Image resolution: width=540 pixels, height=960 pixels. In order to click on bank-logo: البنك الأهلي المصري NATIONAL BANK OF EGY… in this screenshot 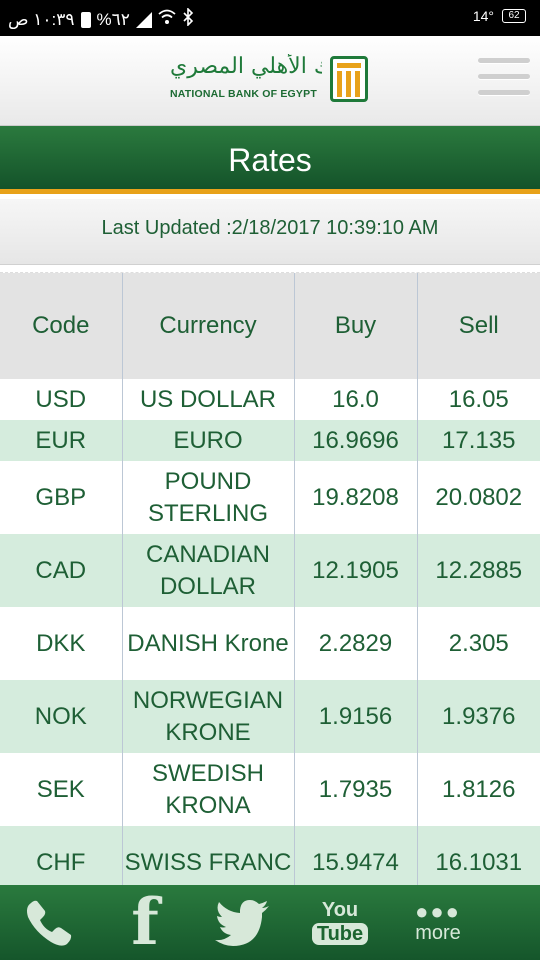, I will do `click(270, 82)`.